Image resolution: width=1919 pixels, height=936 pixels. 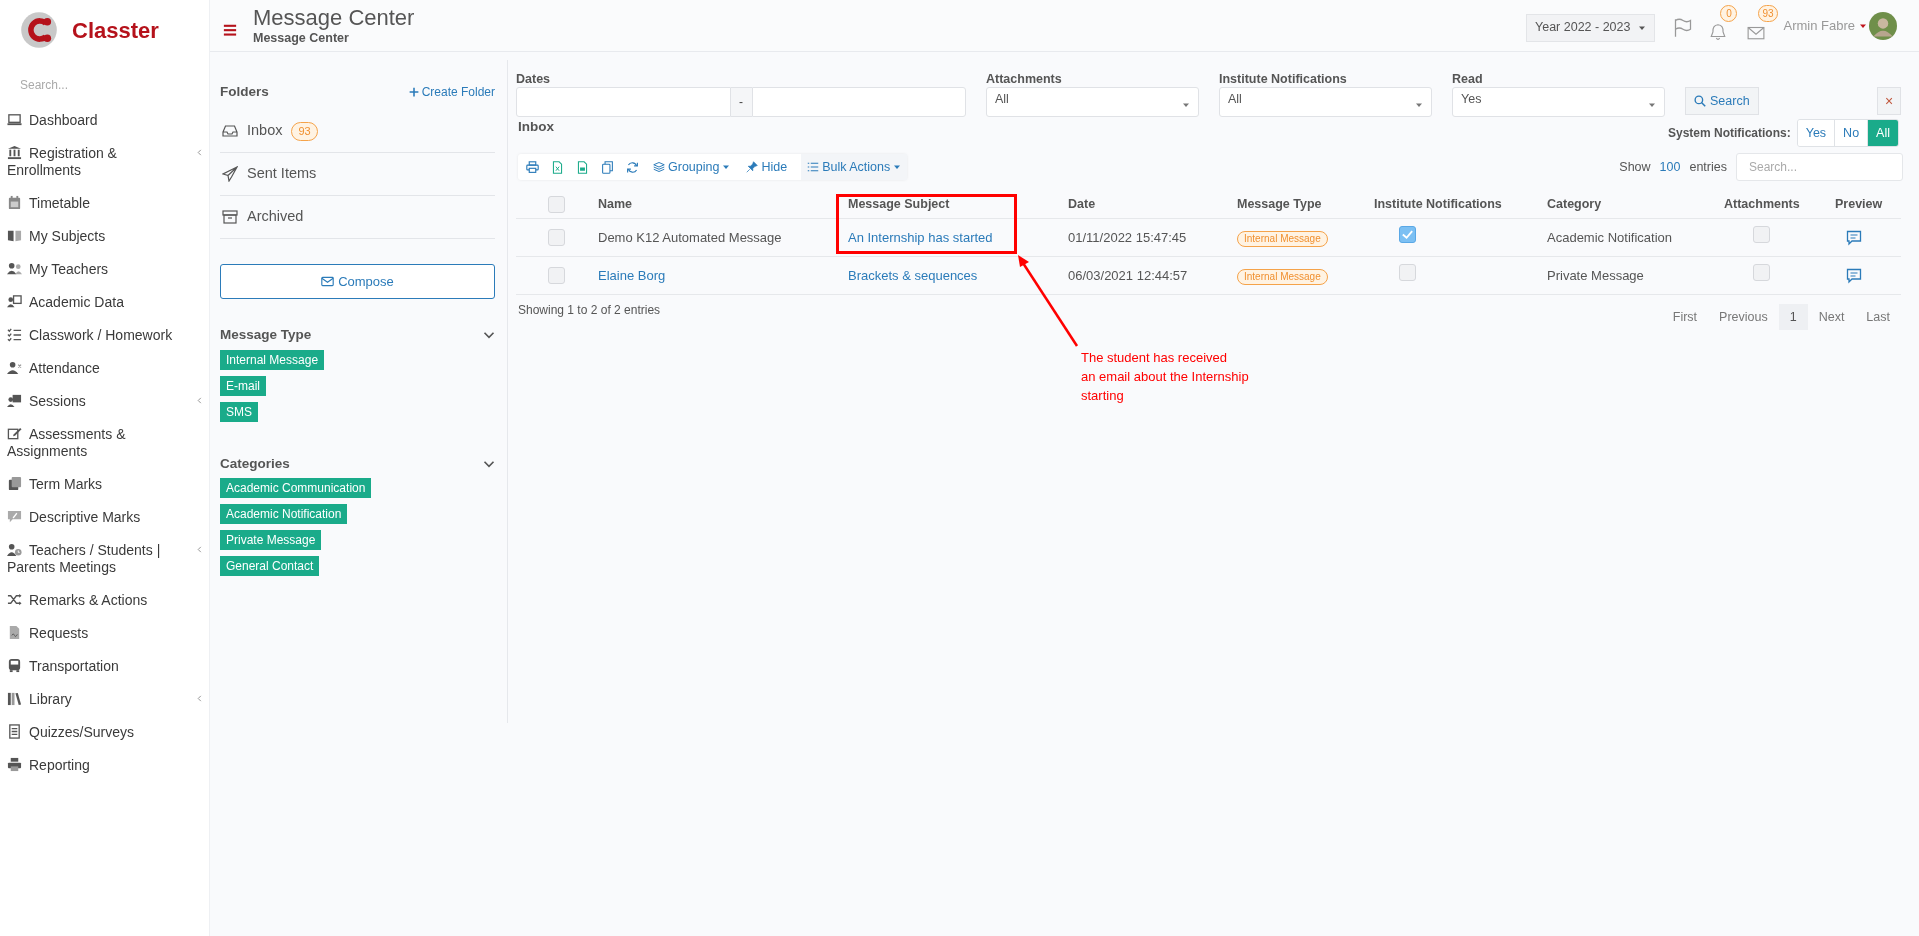 I want to click on toolbar-button: Bulk Actions, so click(x=854, y=167).